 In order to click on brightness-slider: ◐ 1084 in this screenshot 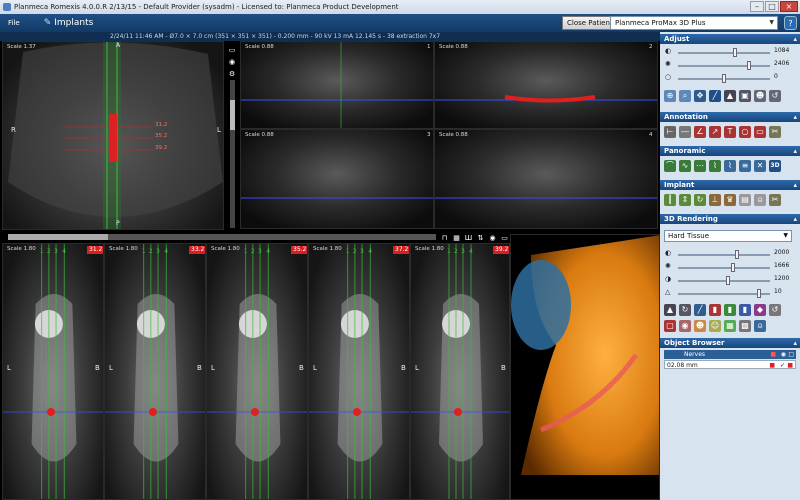, I will do `click(730, 52)`.